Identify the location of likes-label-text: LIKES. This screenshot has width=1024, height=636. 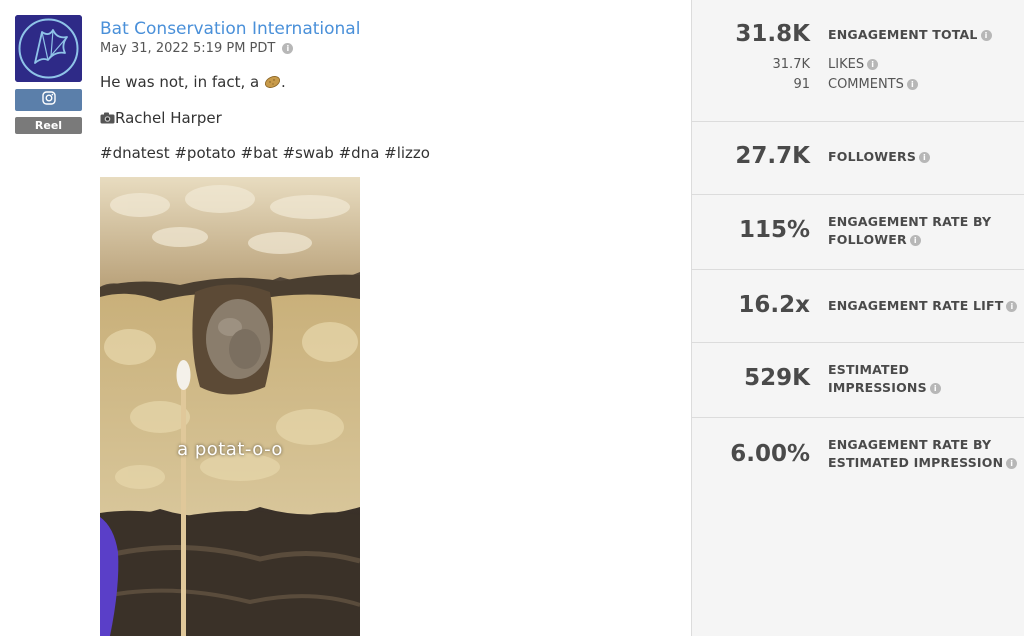
(846, 64).